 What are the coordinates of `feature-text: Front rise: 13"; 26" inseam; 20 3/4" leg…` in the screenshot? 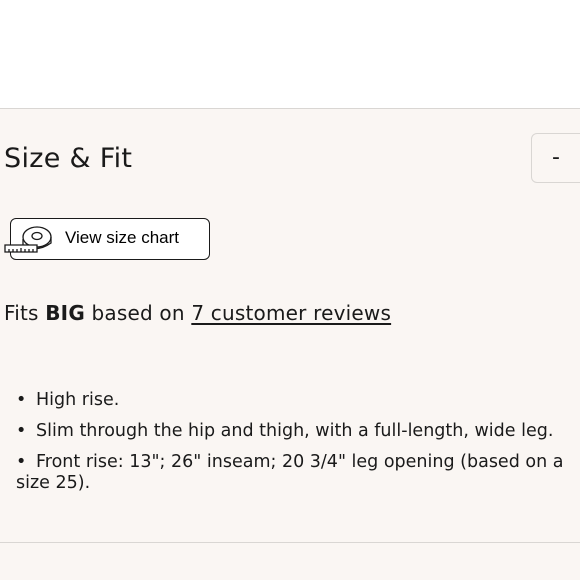 It's located at (290, 472).